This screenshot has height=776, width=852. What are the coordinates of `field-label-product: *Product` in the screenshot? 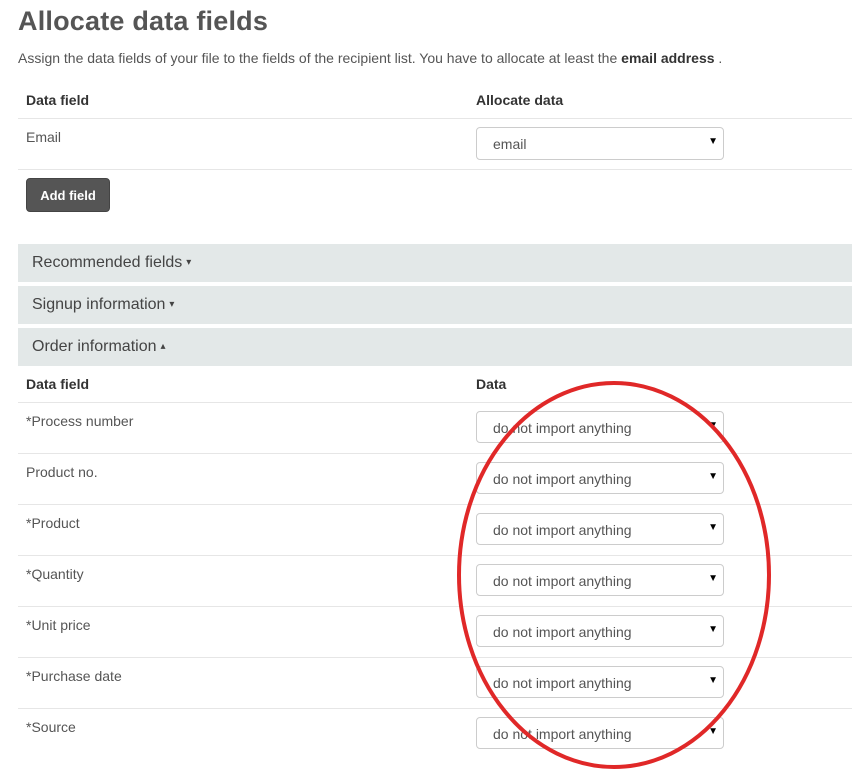 It's located at (53, 523).